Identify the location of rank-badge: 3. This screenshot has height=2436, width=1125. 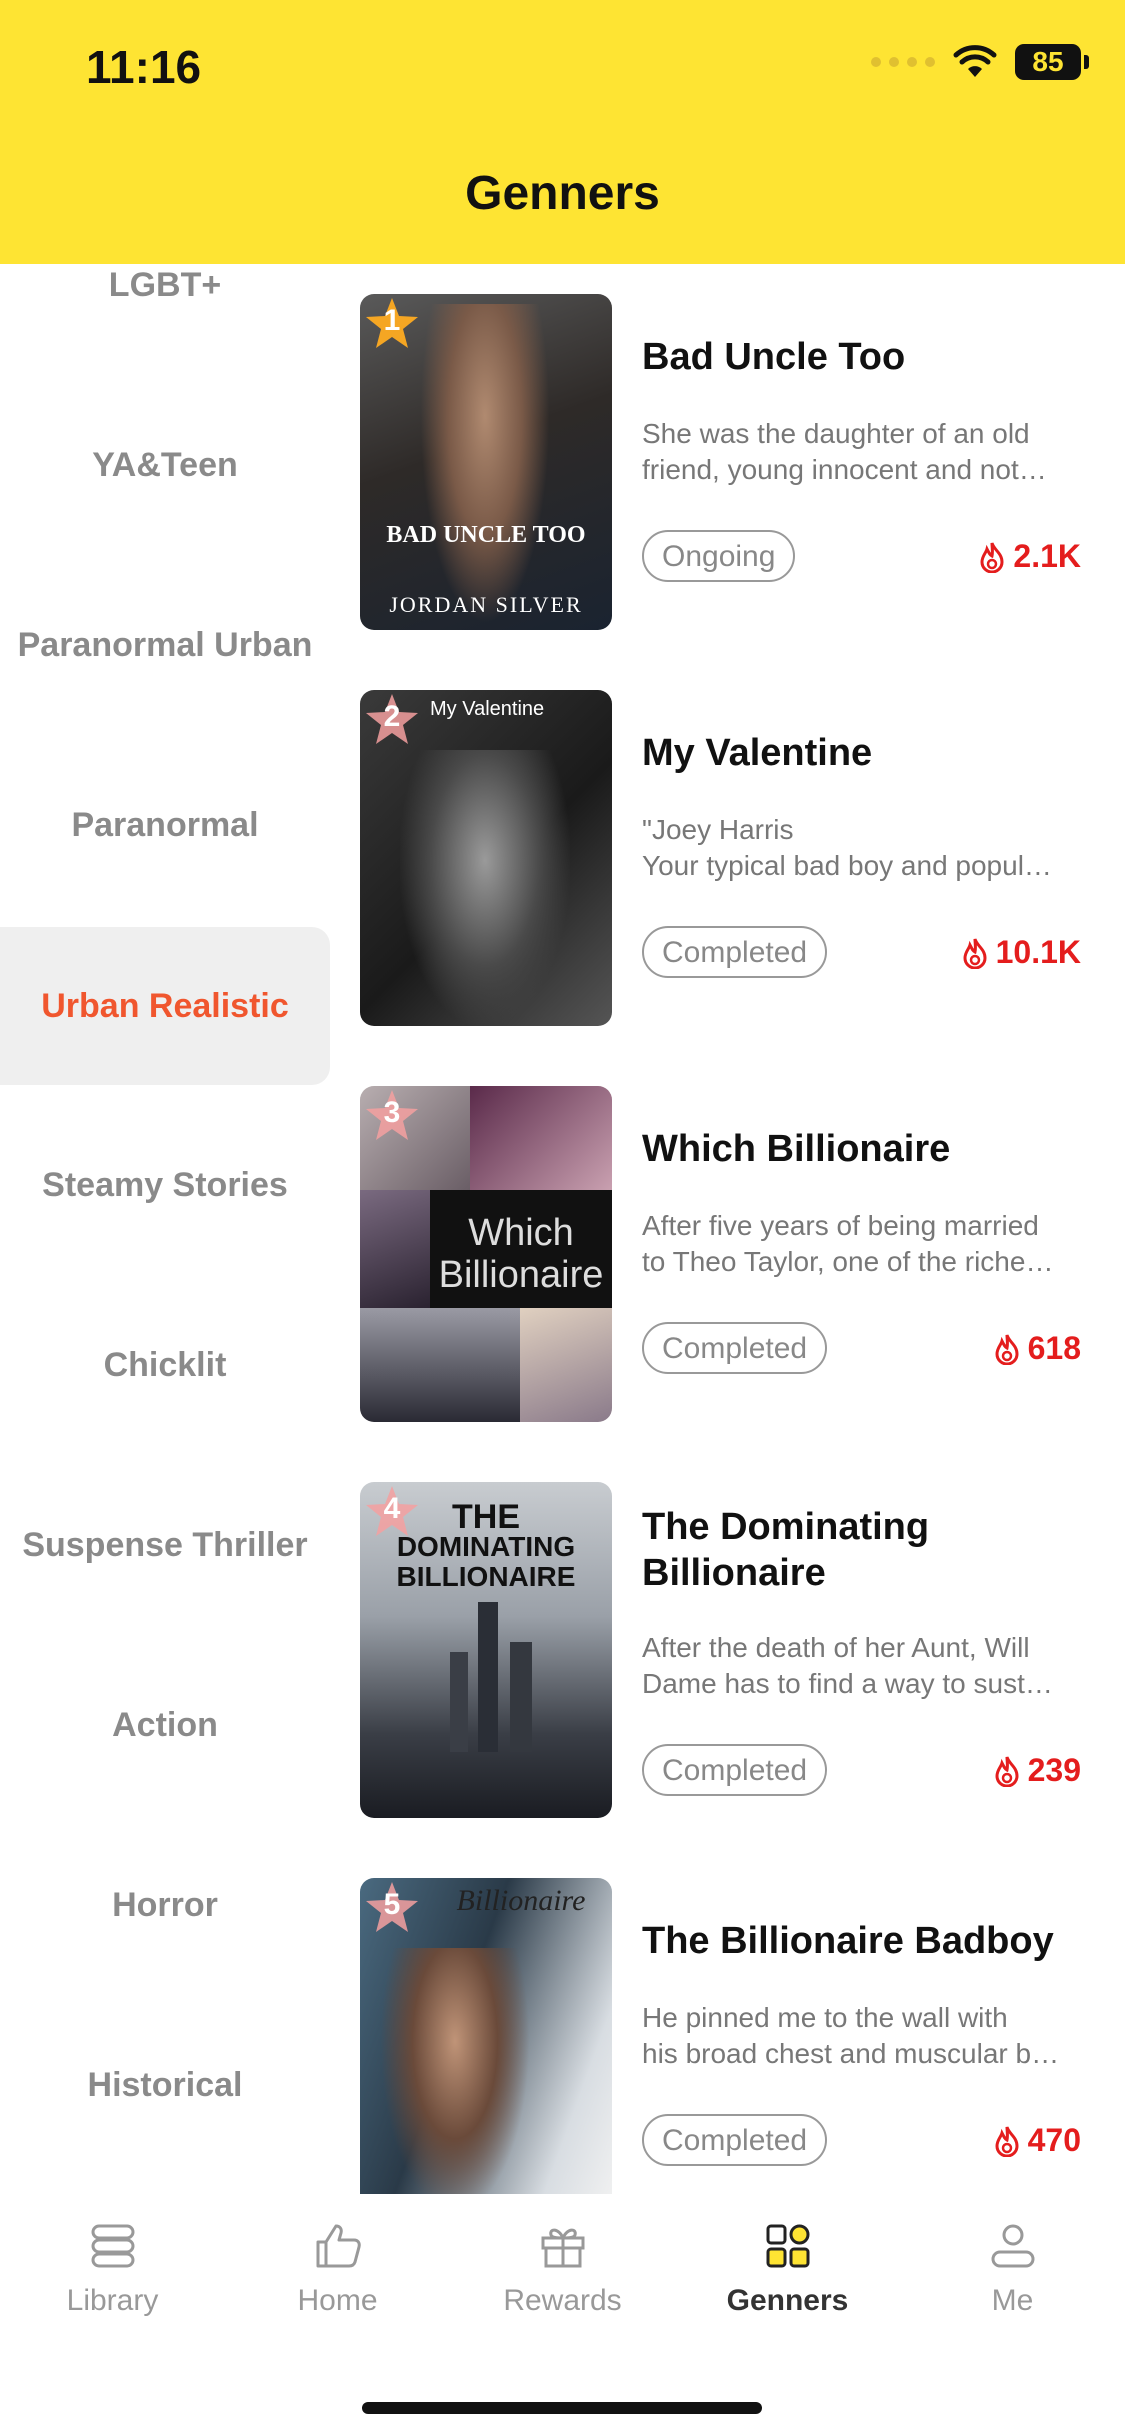
(392, 1116).